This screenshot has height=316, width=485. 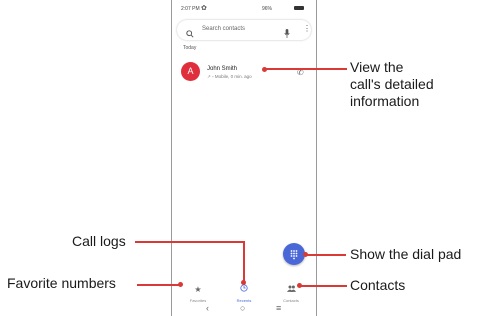 I want to click on call-detail: ↗ ▫ Mobile, 0 min. ago, so click(x=229, y=77).